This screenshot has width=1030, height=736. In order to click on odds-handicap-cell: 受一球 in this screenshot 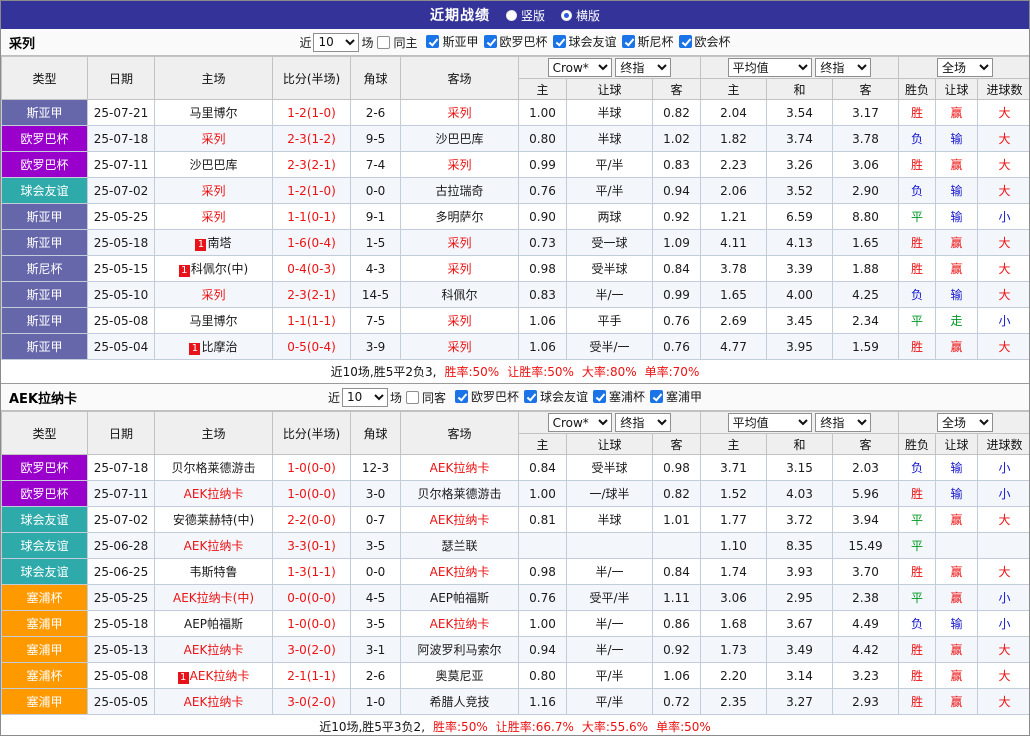, I will do `click(609, 242)`.